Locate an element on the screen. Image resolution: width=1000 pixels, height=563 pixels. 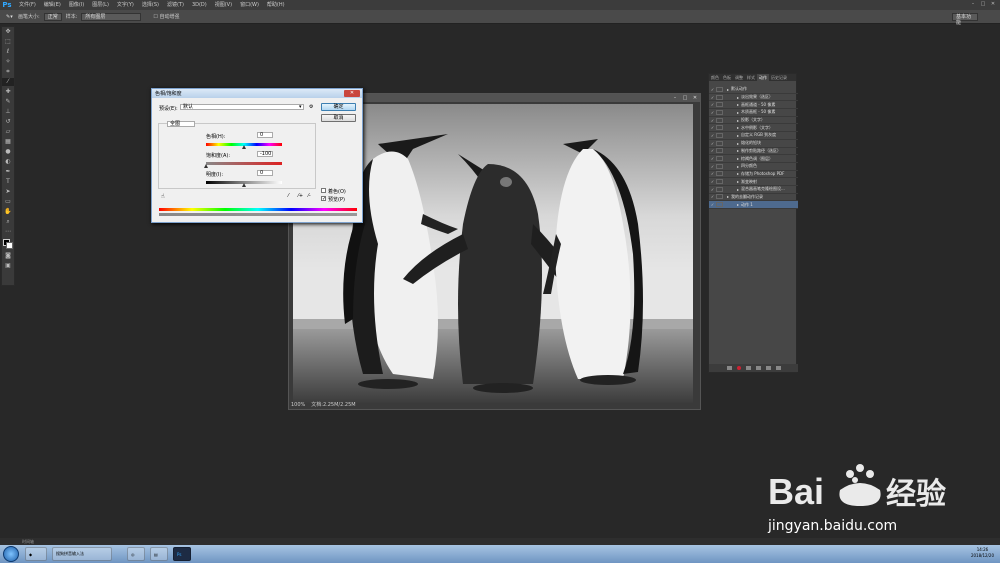
menu-item-0: 文件(F) is located at coordinates (27, 5).